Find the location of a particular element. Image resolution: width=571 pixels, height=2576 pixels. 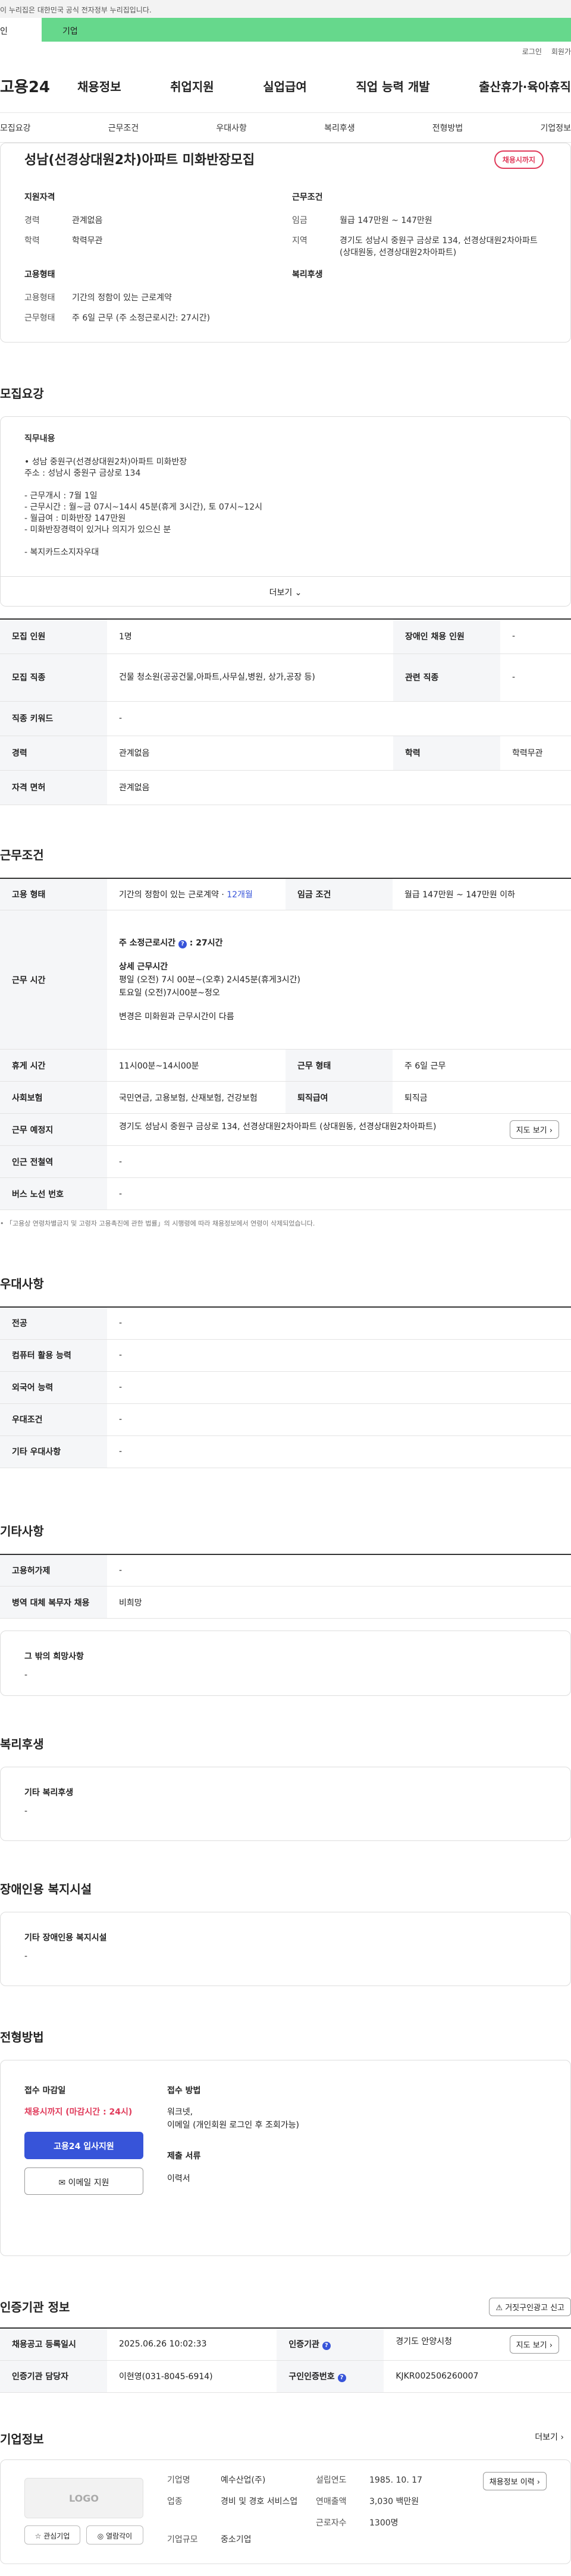

join-link: 회원가 is located at coordinates (561, 52).